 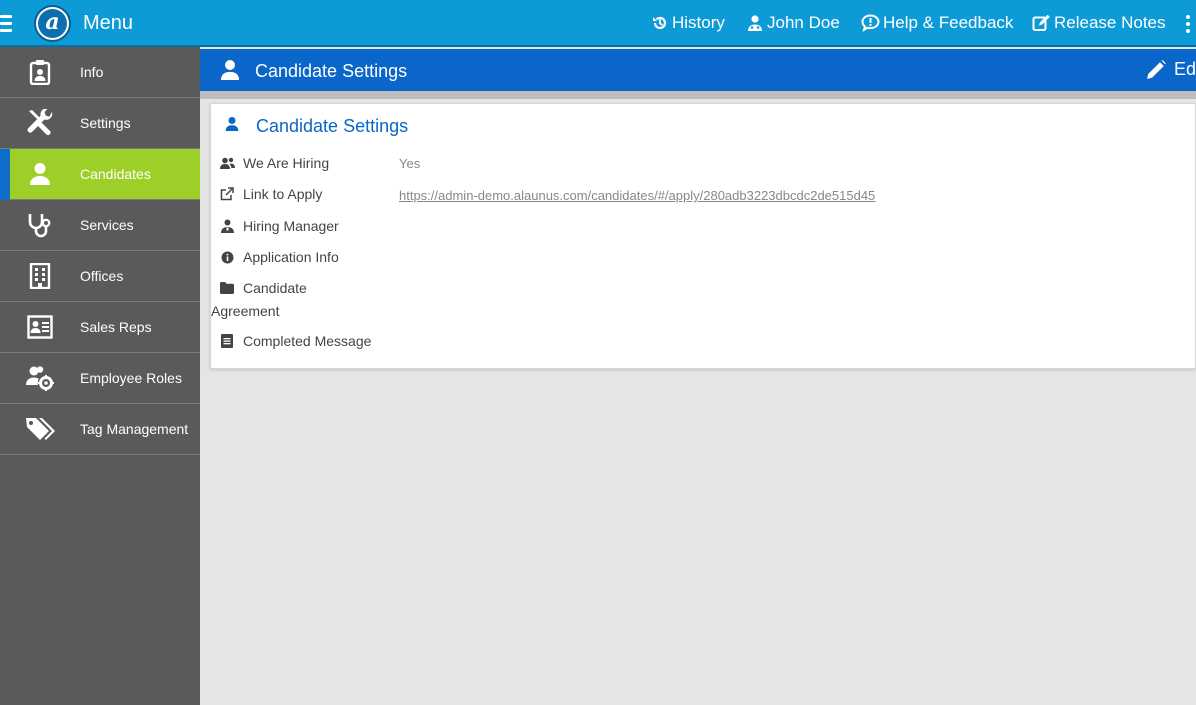 What do you see at coordinates (948, 22) in the screenshot?
I see `help-label: Help & Feedback` at bounding box center [948, 22].